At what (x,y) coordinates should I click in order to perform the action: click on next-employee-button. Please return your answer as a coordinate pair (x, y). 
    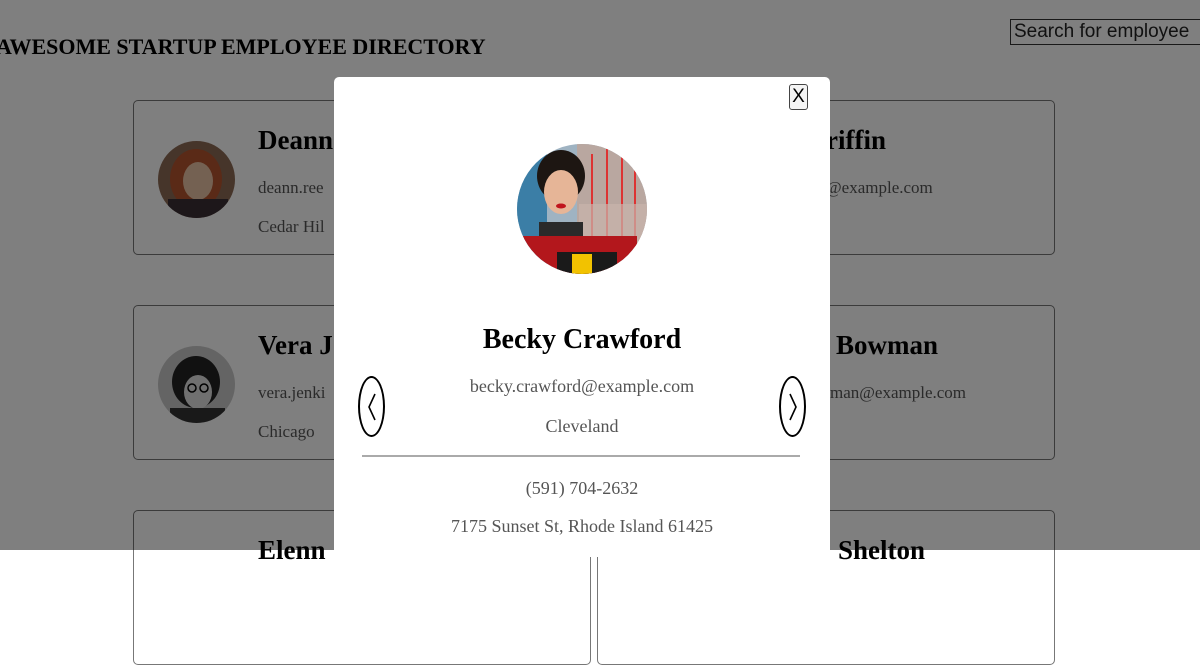
    Looking at the image, I should click on (792, 406).